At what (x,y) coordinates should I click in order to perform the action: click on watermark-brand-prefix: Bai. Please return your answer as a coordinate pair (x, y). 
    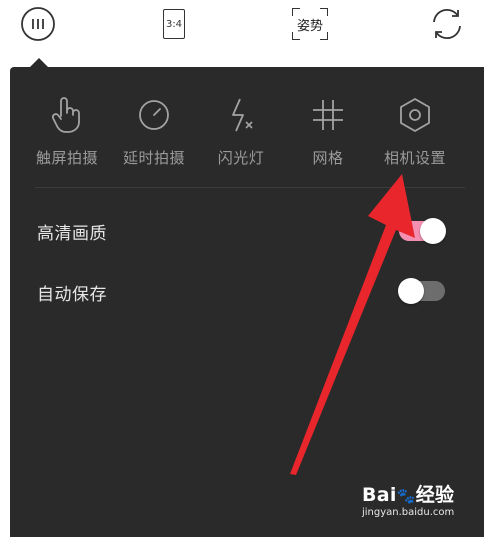
    Looking at the image, I should click on (379, 495).